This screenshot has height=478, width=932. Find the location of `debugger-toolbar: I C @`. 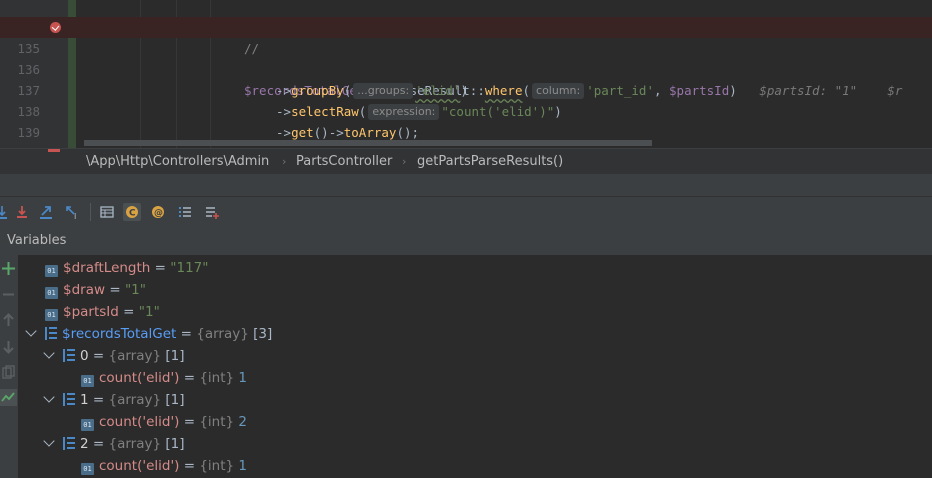

debugger-toolbar: I C @ is located at coordinates (466, 212).